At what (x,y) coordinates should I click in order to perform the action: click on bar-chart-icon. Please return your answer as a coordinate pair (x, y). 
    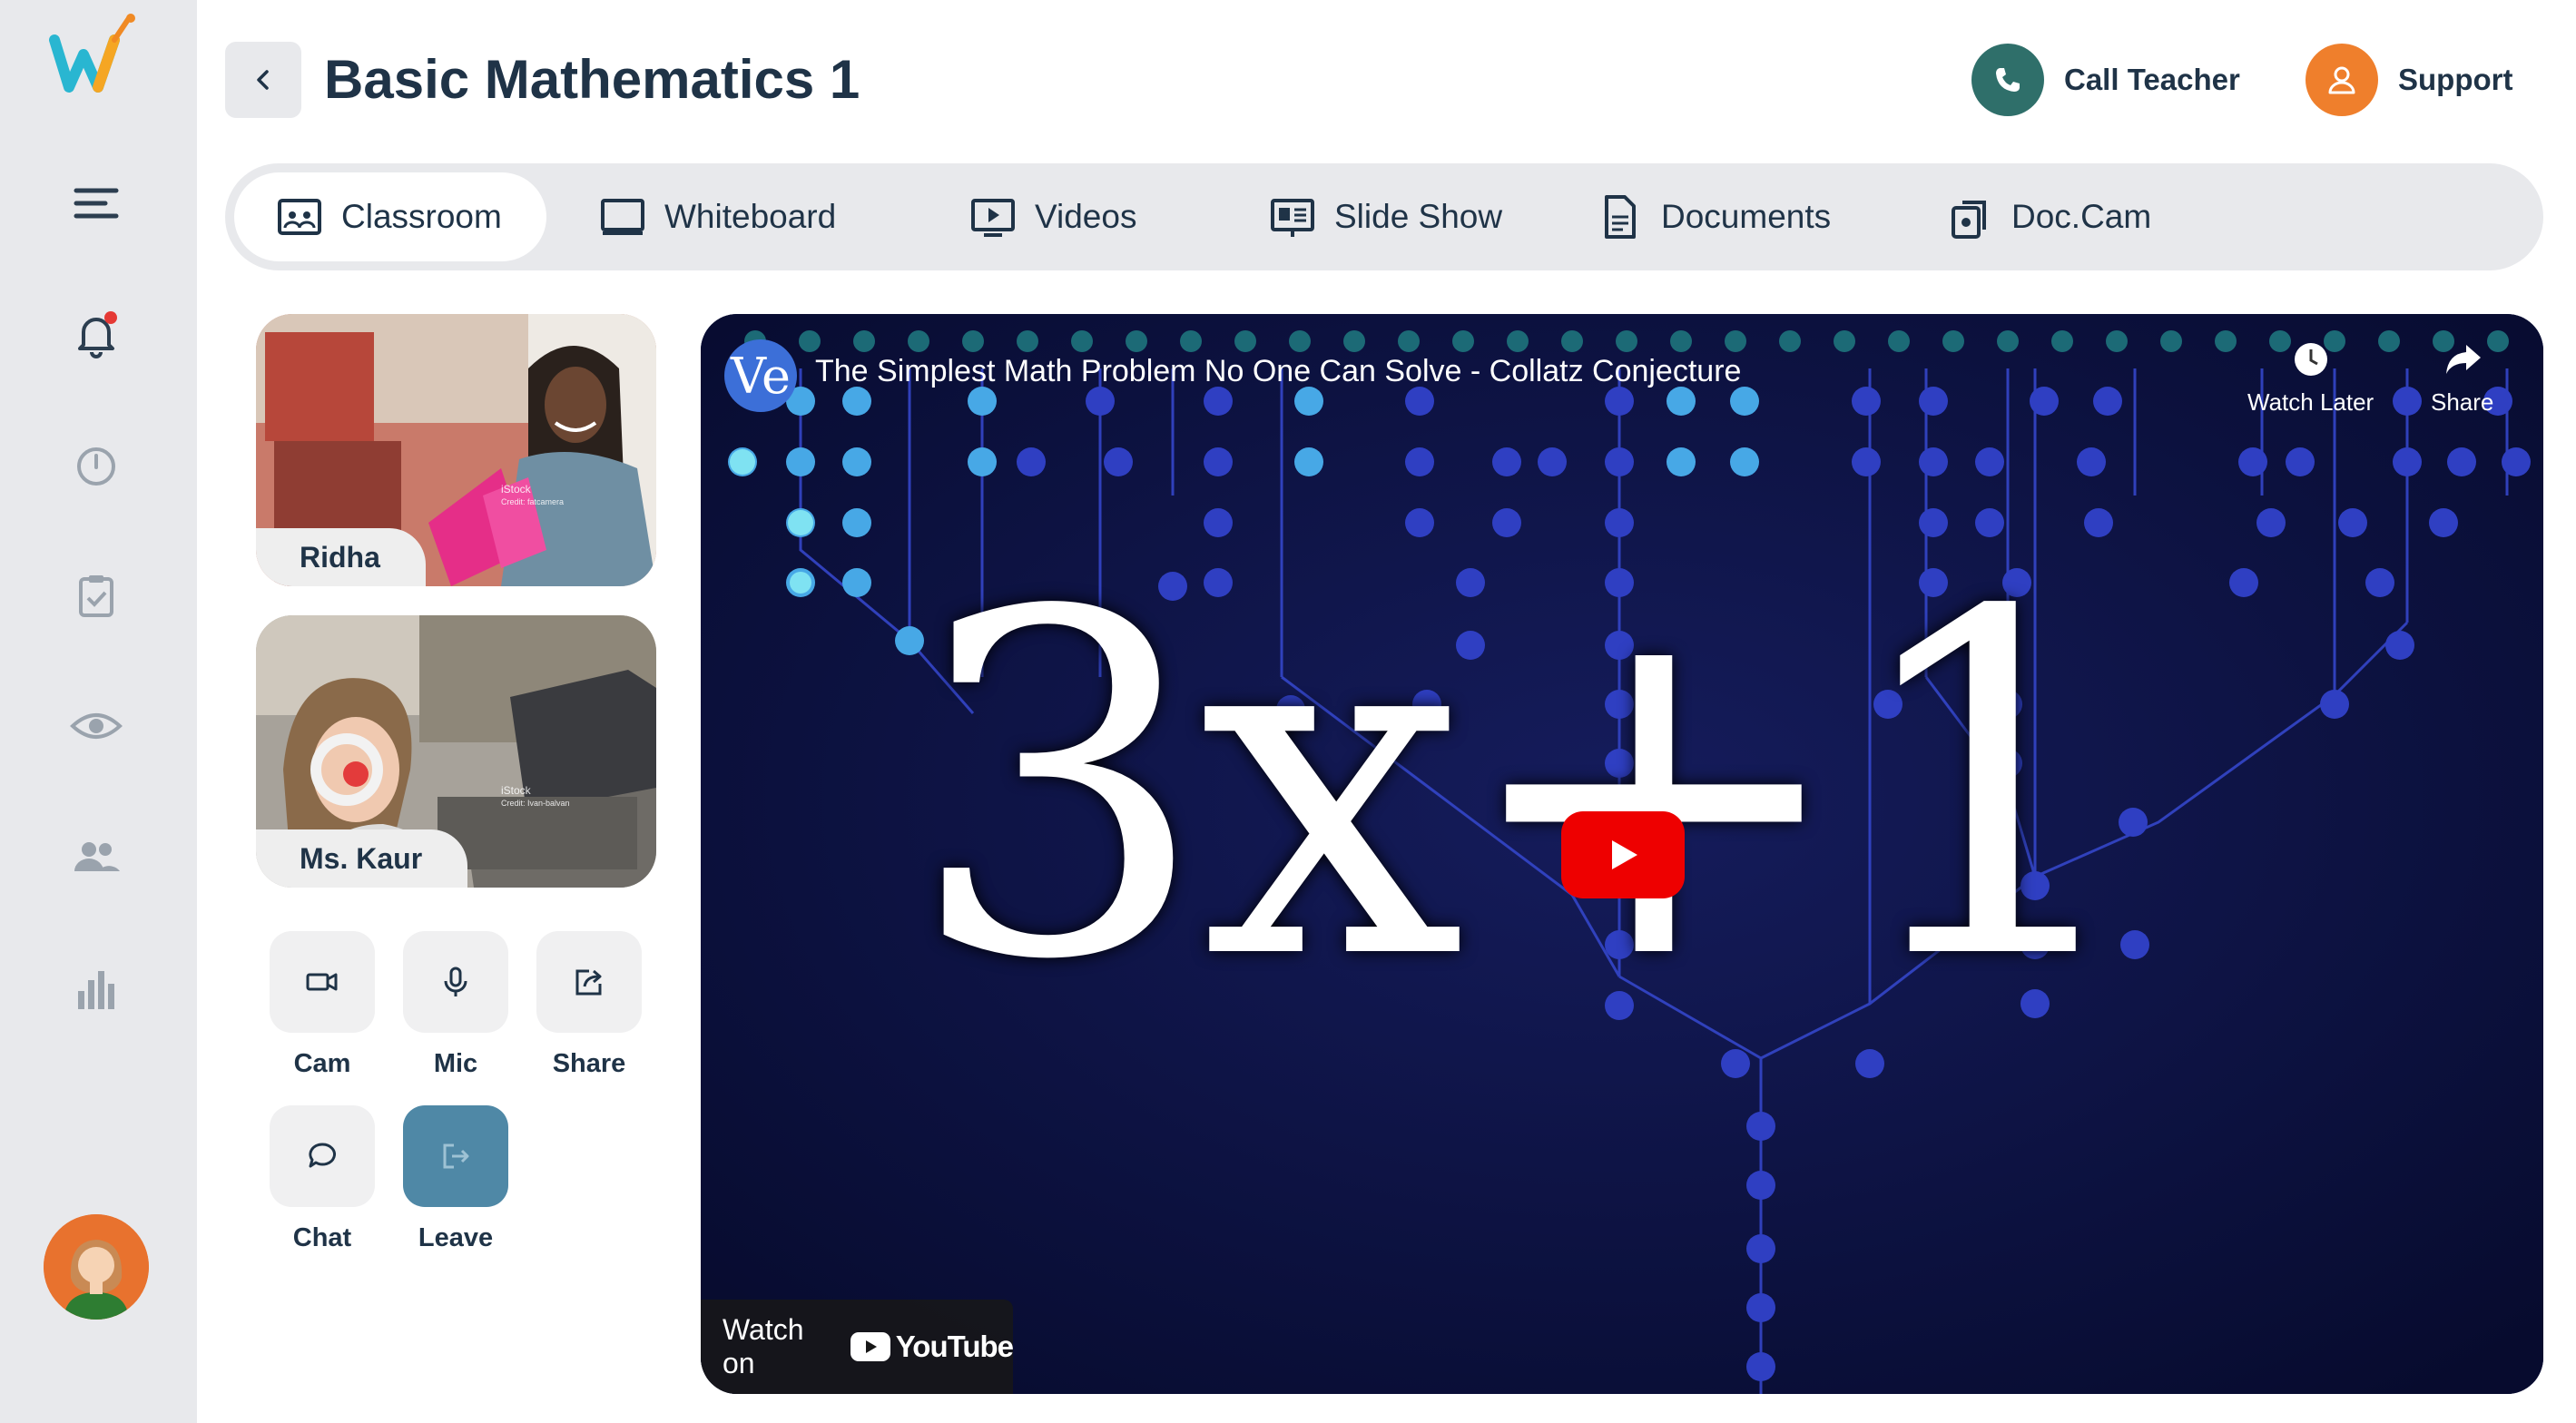
    Looking at the image, I should click on (96, 987).